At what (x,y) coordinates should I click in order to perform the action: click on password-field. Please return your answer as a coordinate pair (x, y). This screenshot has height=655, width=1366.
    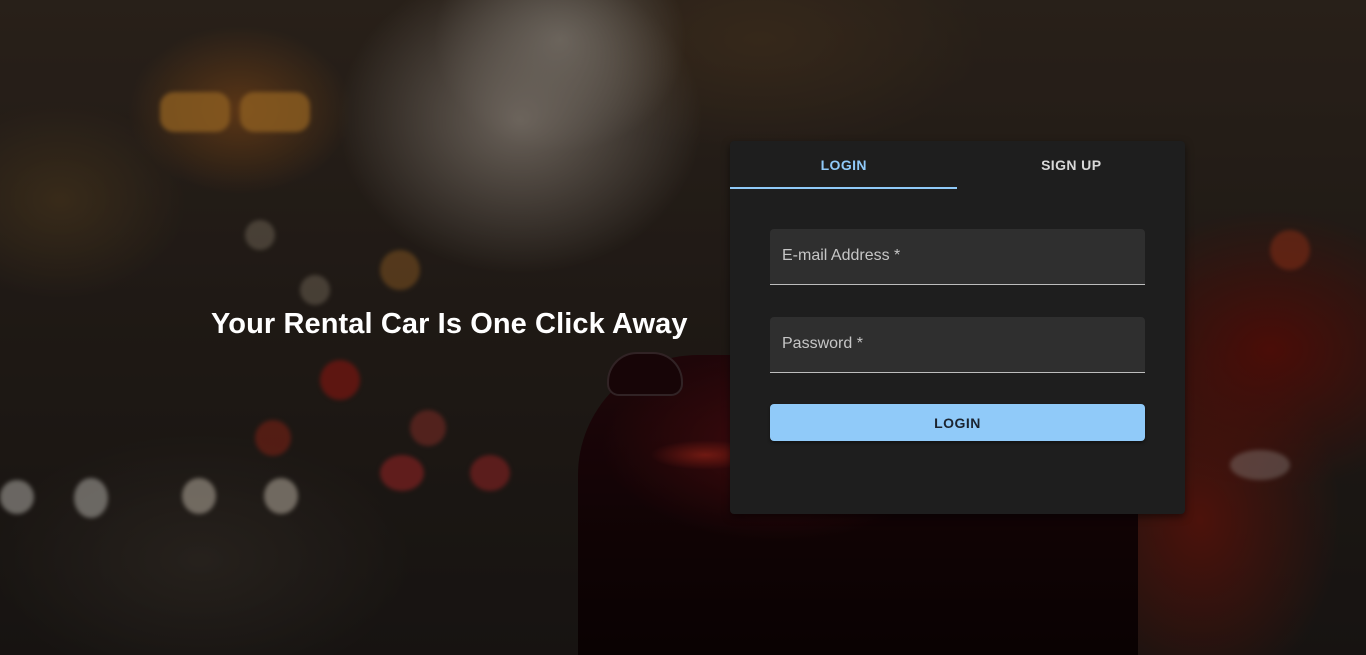
    Looking at the image, I should click on (957, 344).